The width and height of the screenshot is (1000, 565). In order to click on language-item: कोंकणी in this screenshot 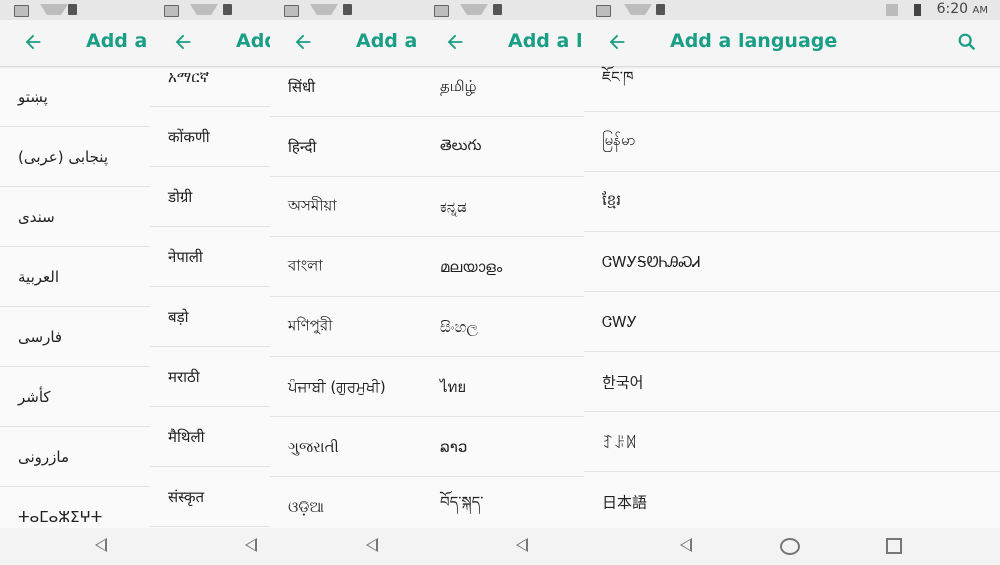, I will do `click(210, 137)`.